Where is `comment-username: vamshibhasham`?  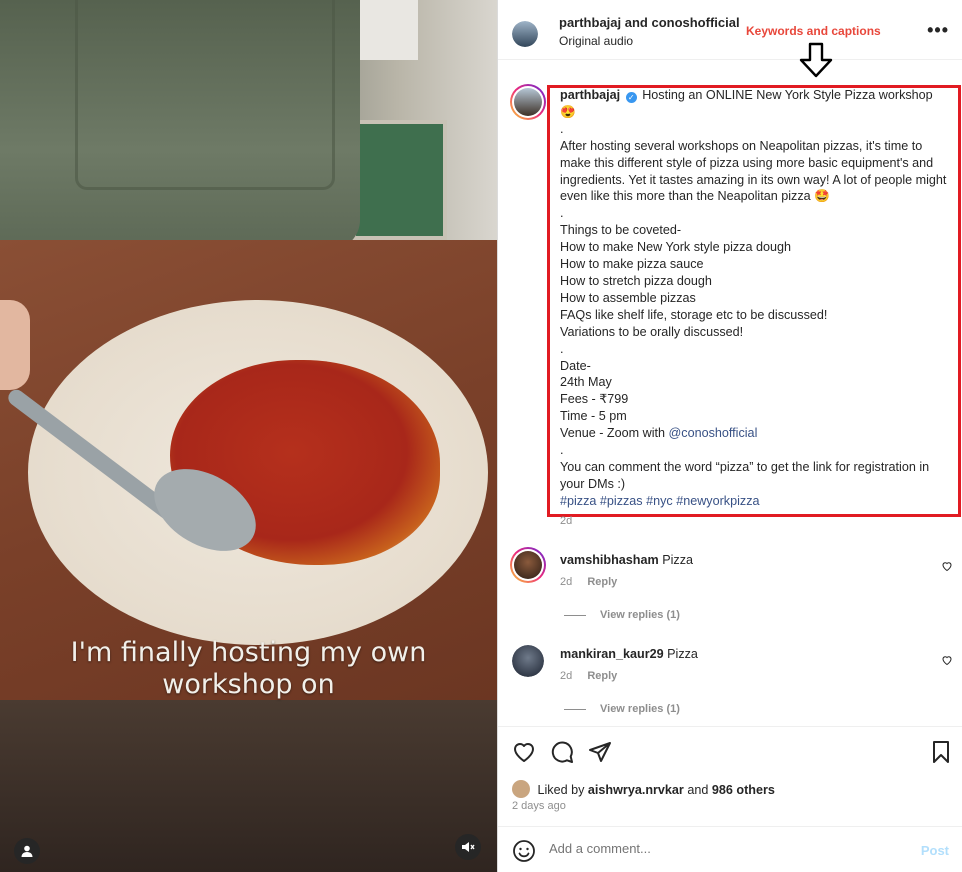
comment-username: vamshibhasham is located at coordinates (609, 560).